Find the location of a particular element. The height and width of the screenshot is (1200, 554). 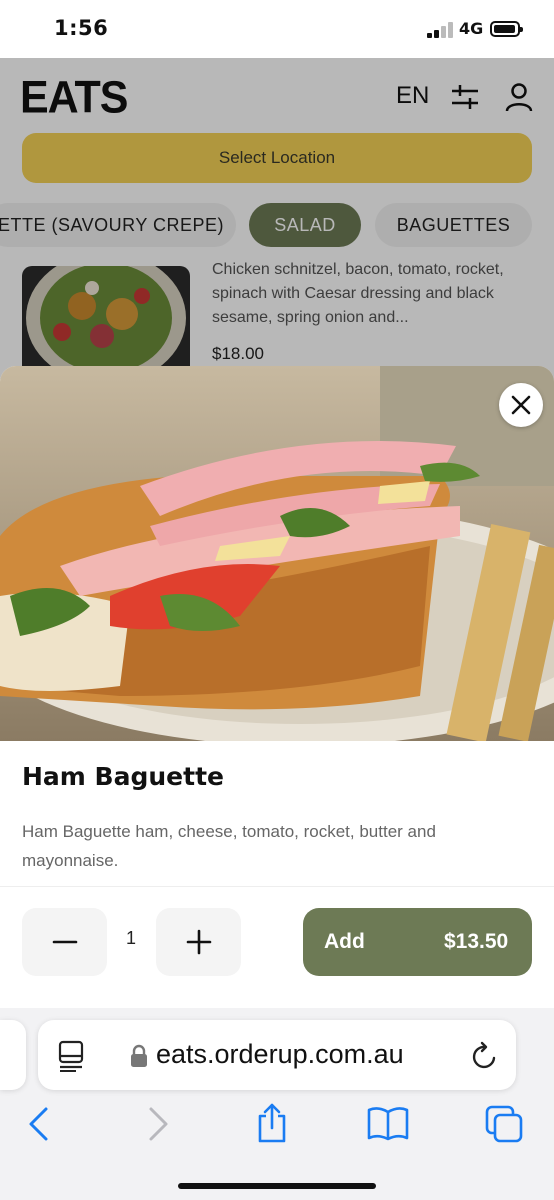

item-title: Ham Baguette is located at coordinates (123, 776).